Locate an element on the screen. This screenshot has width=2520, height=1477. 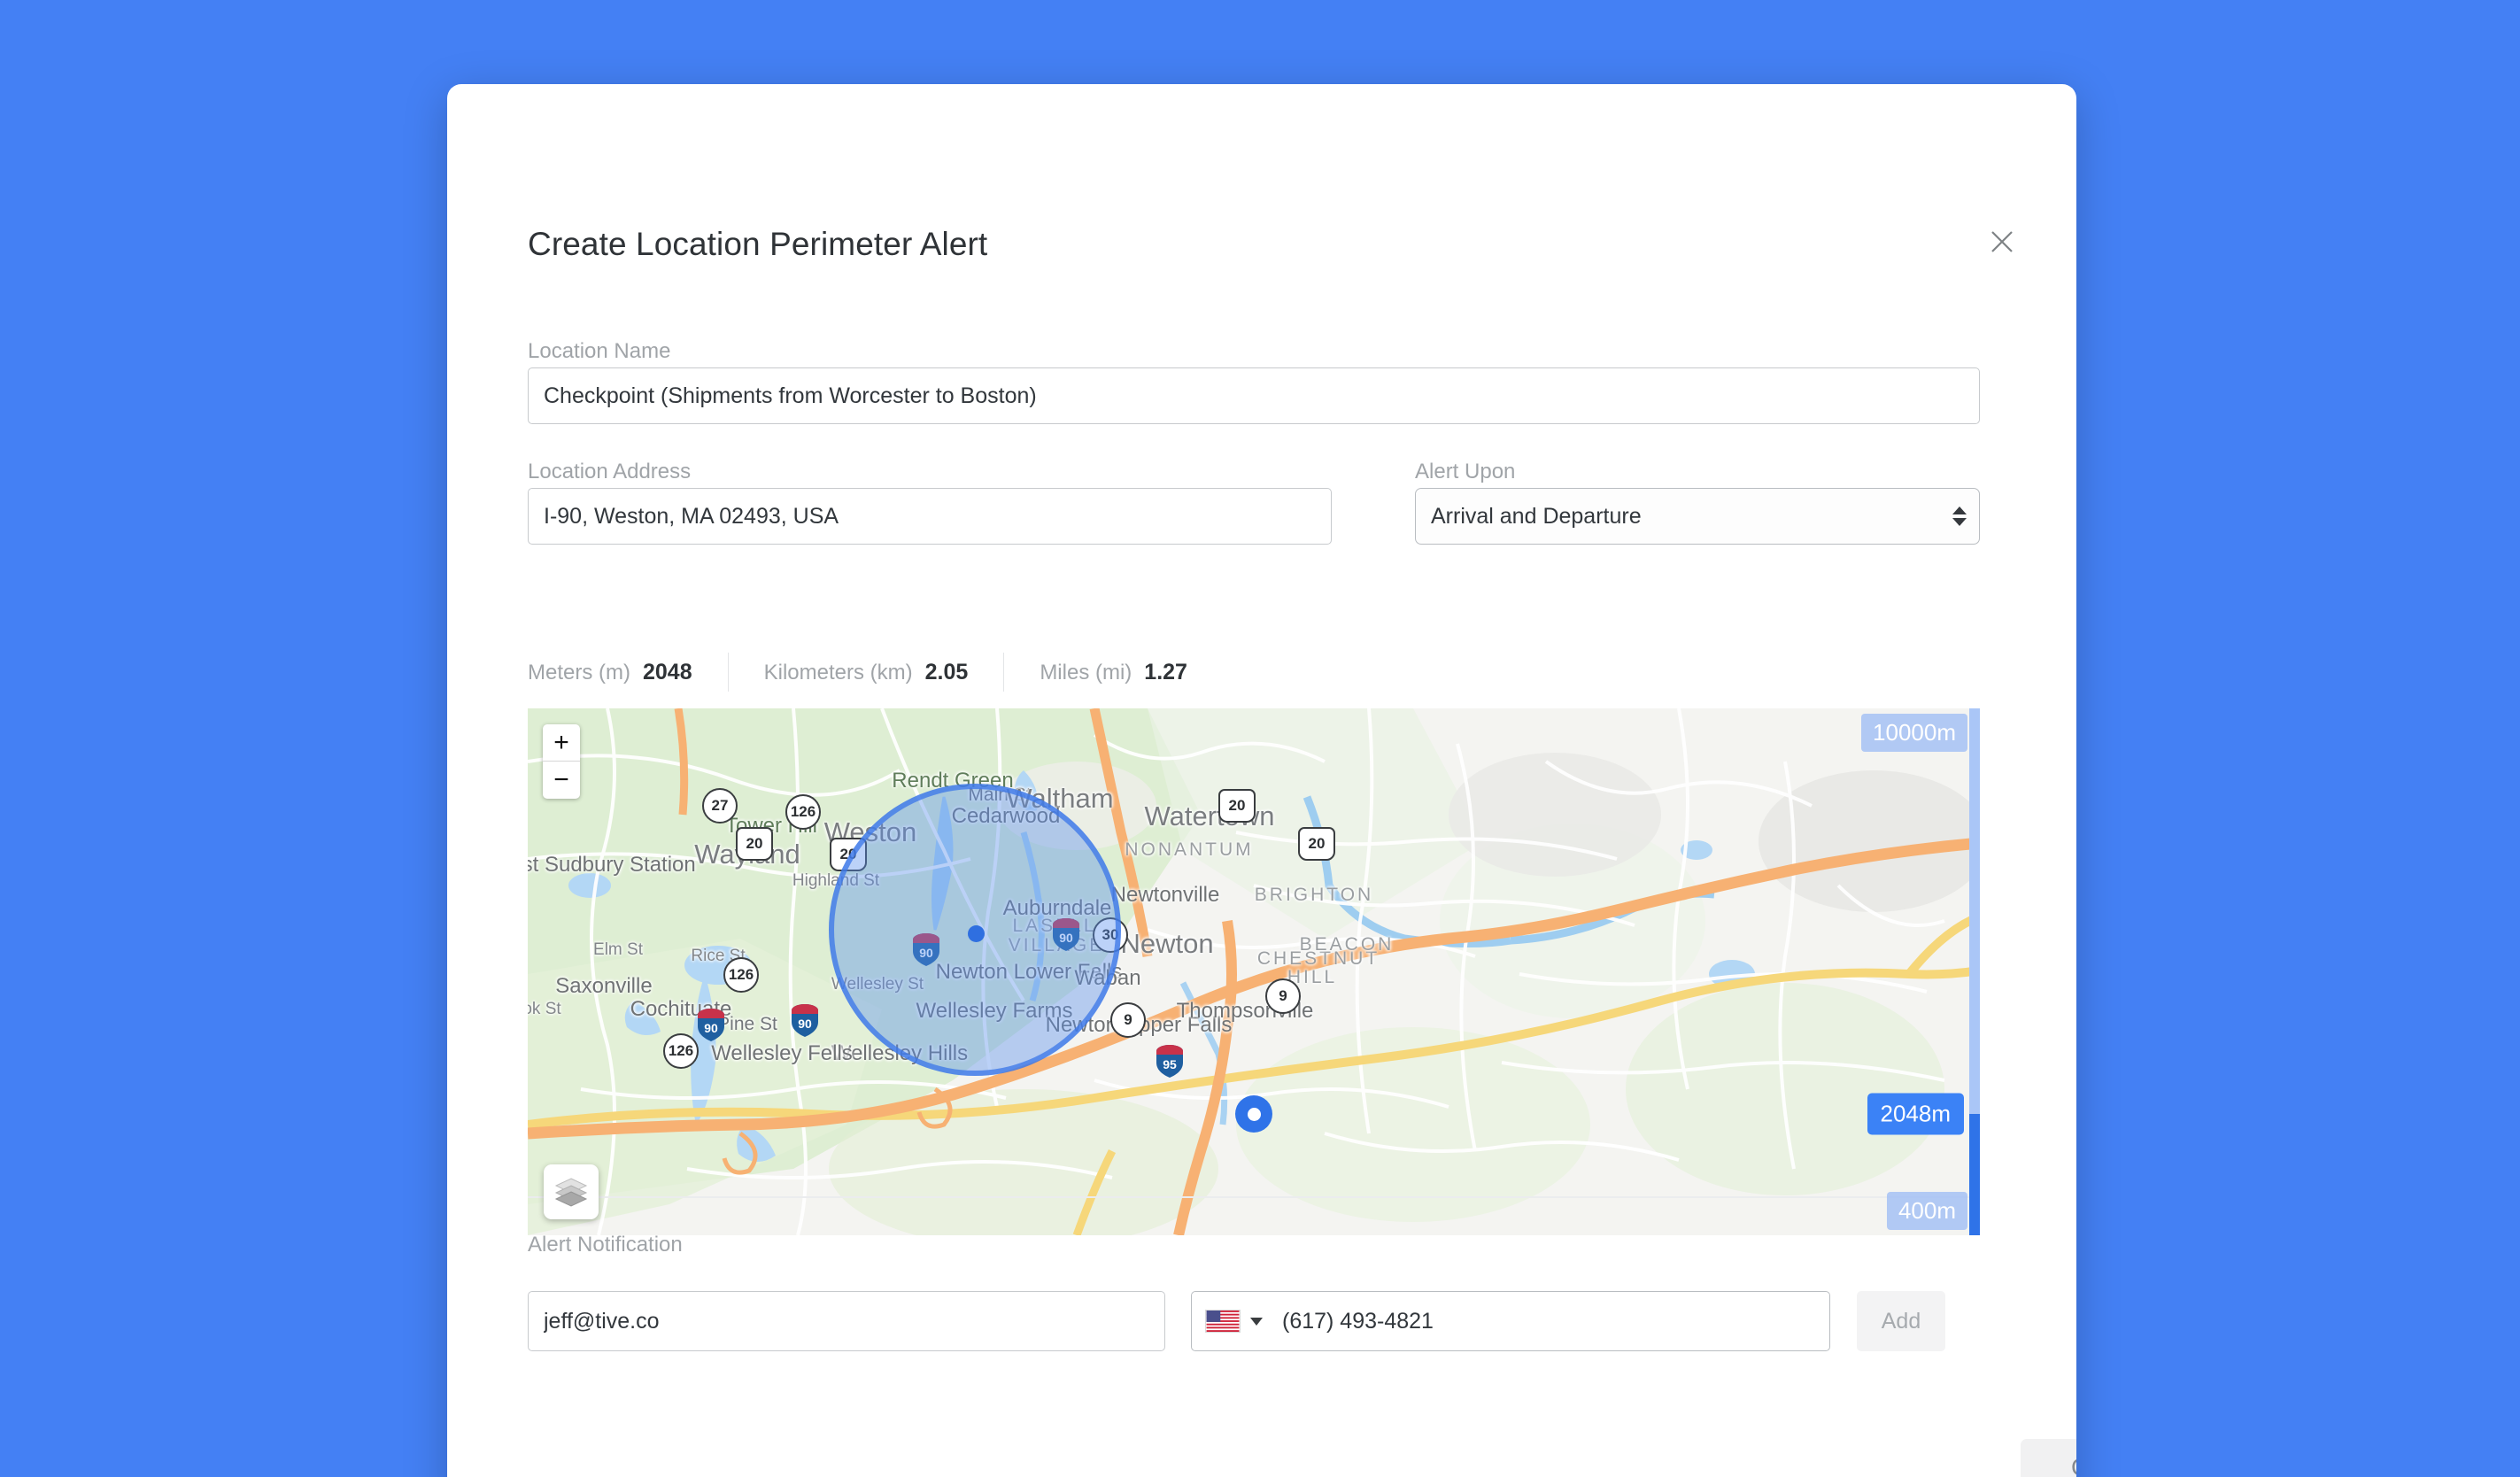
notification-email-input is located at coordinates (846, 1321).